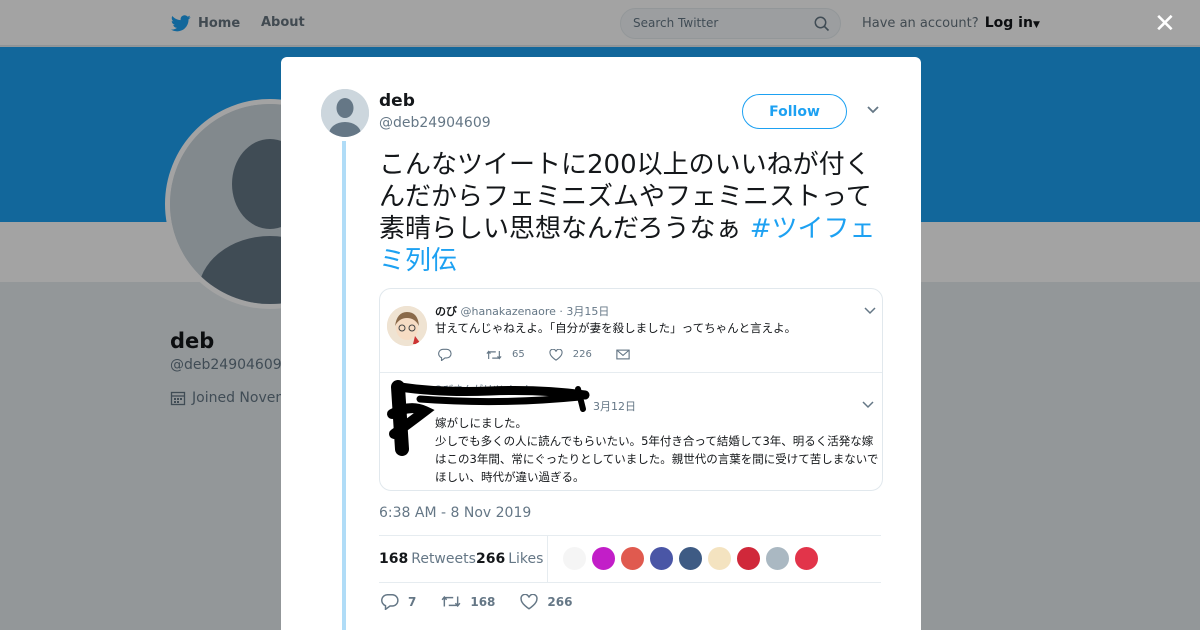 The image size is (1200, 630). Describe the element at coordinates (435, 123) in the screenshot. I see `tweet-author-handle: @deb24904609` at that location.